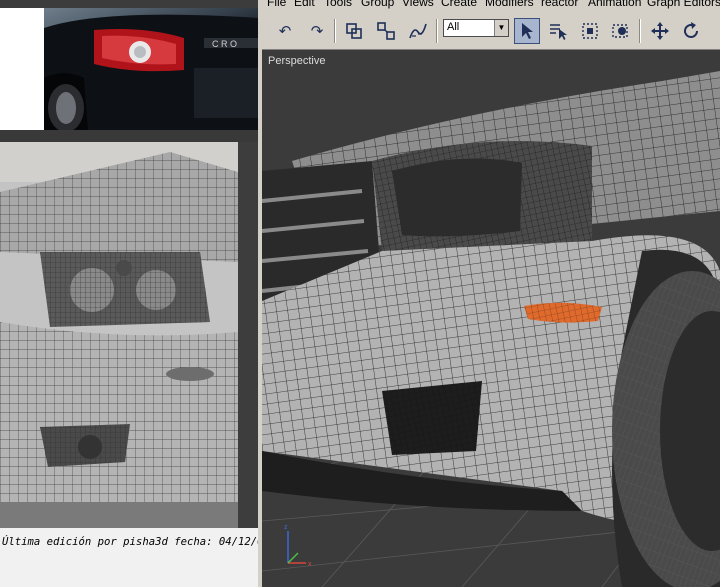 Image resolution: width=720 pixels, height=587 pixels. Describe the element at coordinates (459, 4) in the screenshot. I see `menu-create: Create` at that location.